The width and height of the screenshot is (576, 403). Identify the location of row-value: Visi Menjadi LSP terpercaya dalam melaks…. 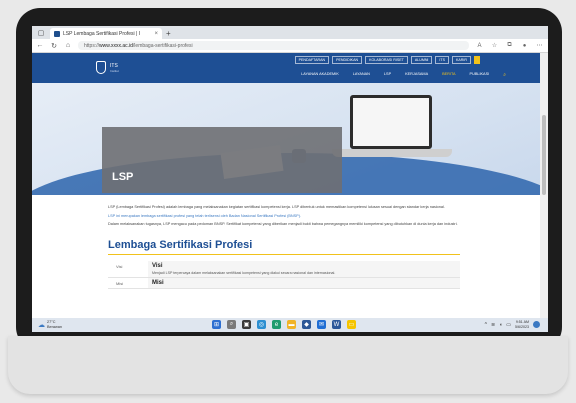
(304, 268).